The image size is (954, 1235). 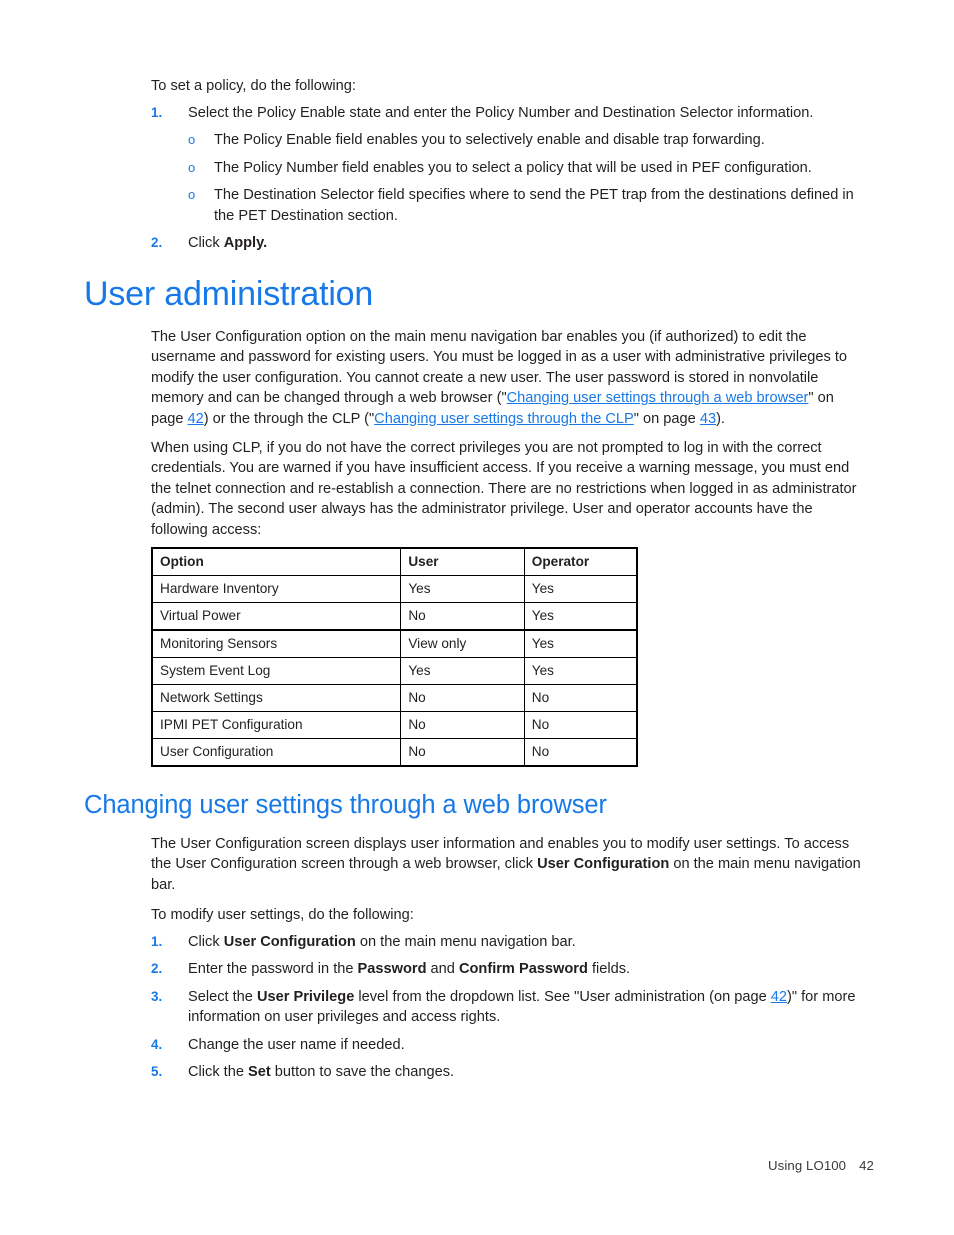 I want to click on list-item: 4. Change the user name if needed., so click(x=509, y=1045).